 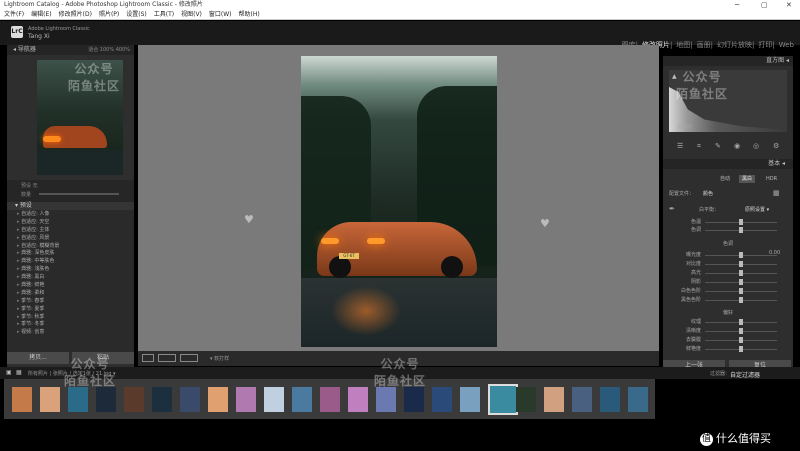 What do you see at coordinates (79, 194) in the screenshot?
I see `amount-slider` at bounding box center [79, 194].